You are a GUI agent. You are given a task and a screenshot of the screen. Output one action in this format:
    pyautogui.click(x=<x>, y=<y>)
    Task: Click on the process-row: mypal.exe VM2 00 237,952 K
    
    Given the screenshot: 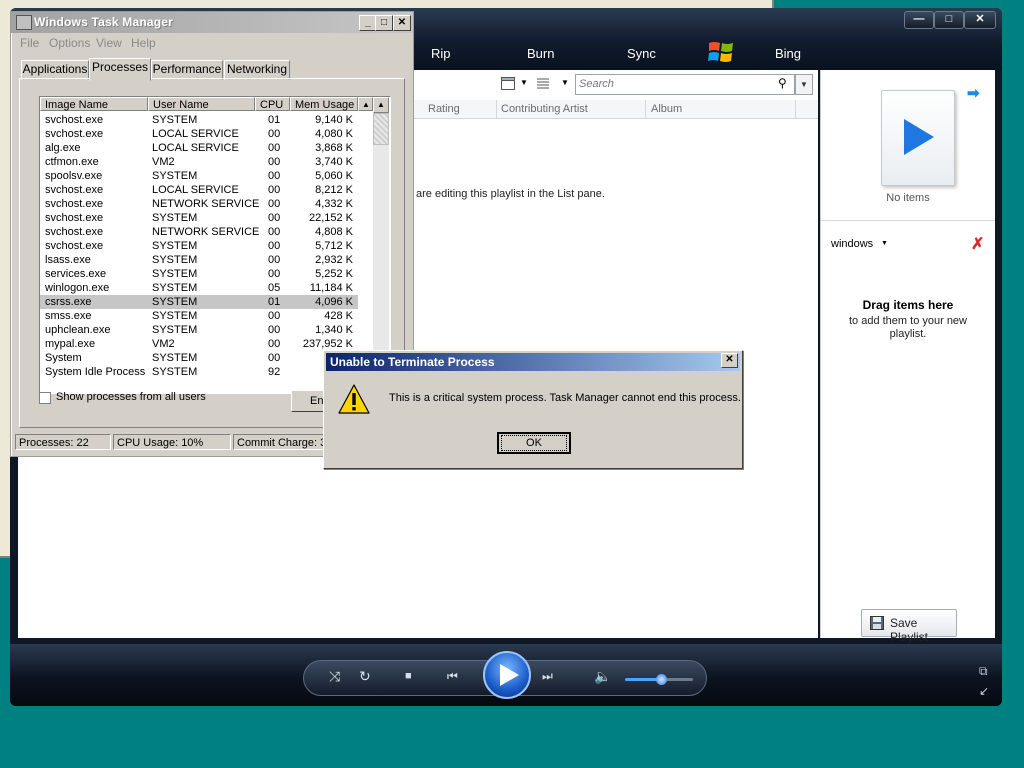 What is the action you would take?
    pyautogui.click(x=199, y=344)
    